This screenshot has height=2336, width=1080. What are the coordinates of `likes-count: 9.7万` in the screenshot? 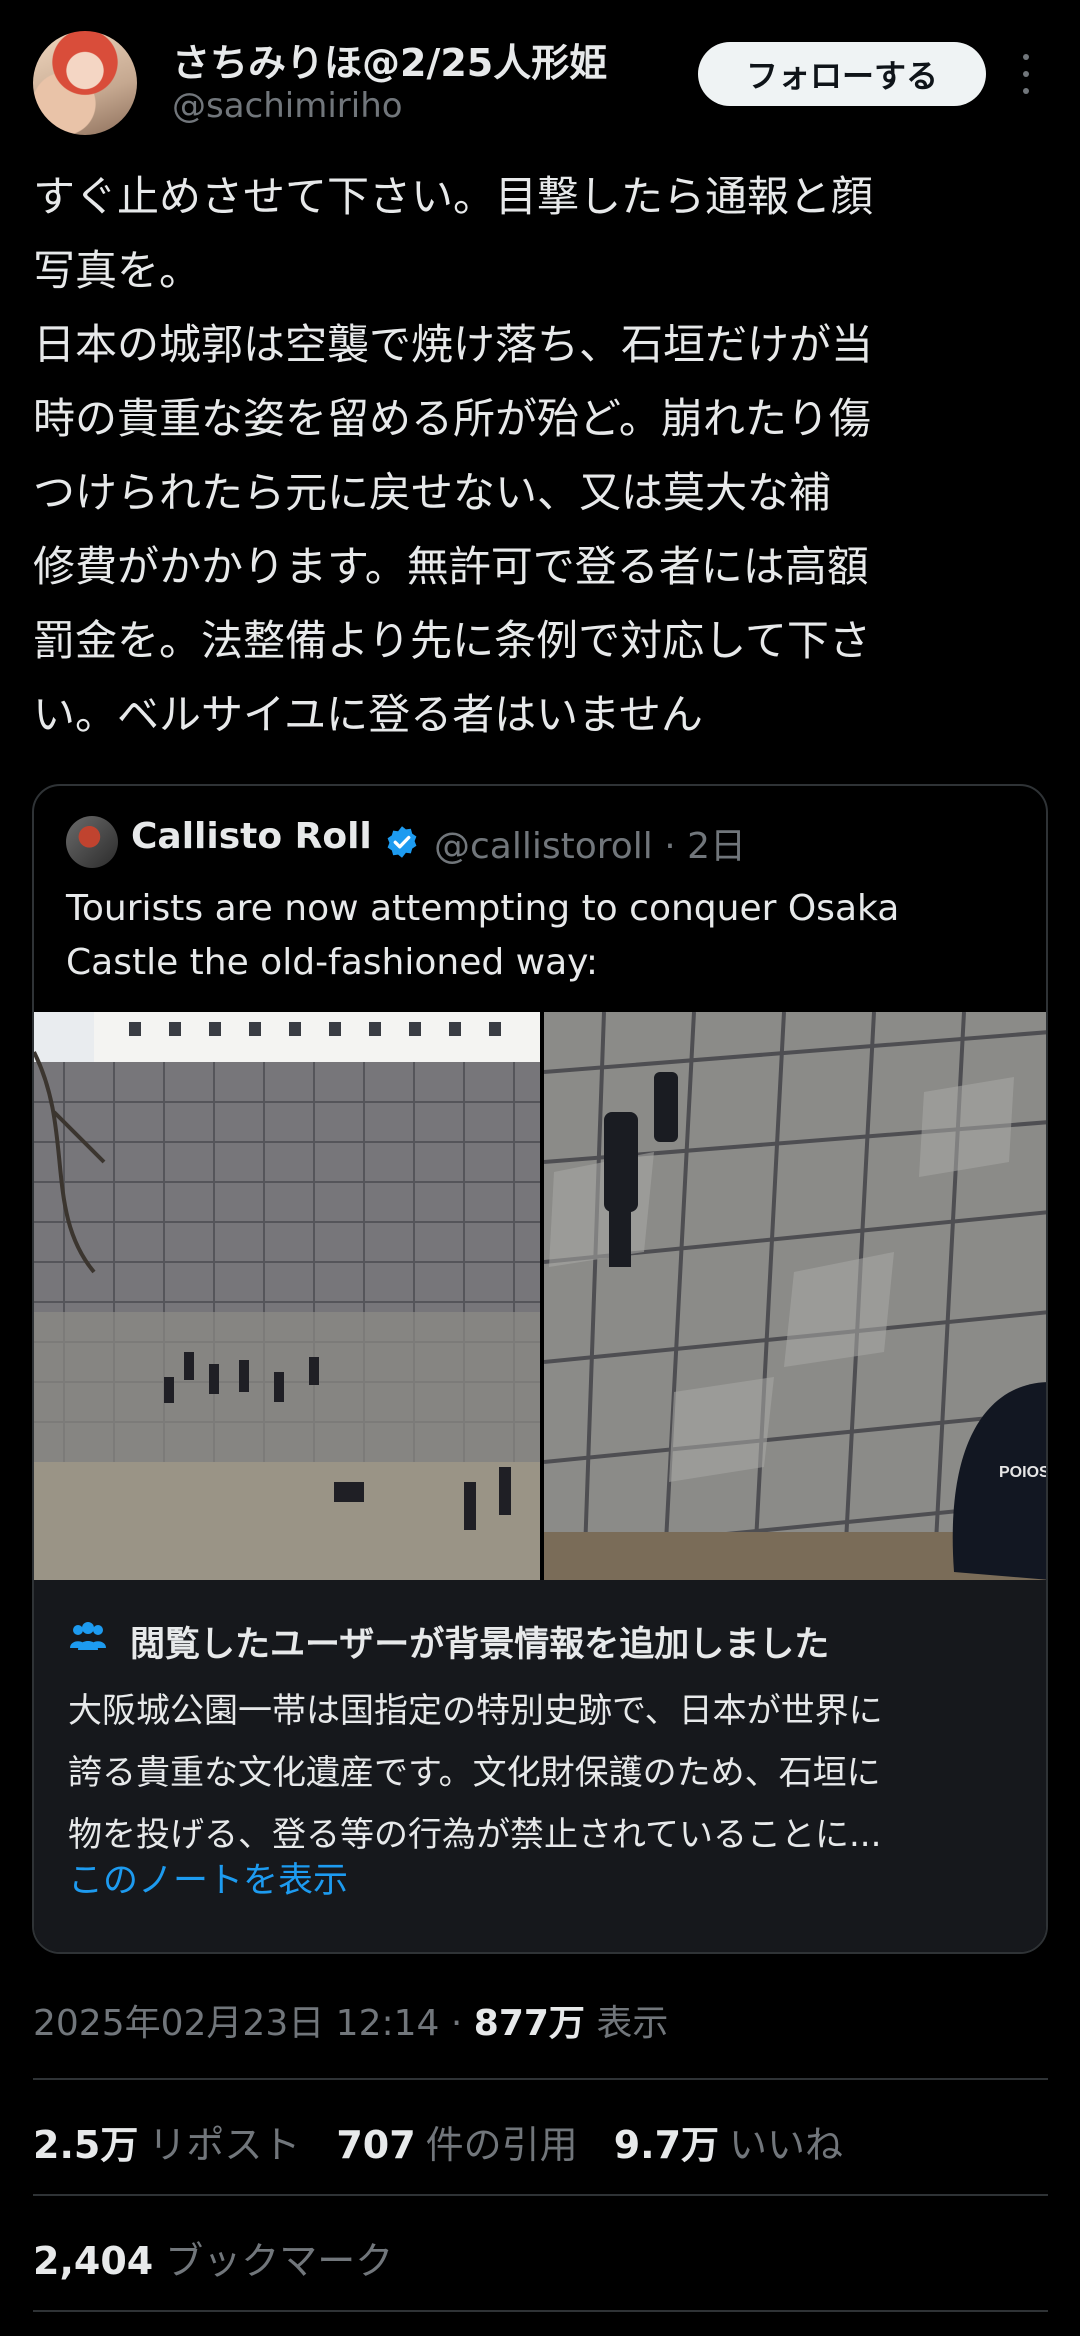 It's located at (666, 2145).